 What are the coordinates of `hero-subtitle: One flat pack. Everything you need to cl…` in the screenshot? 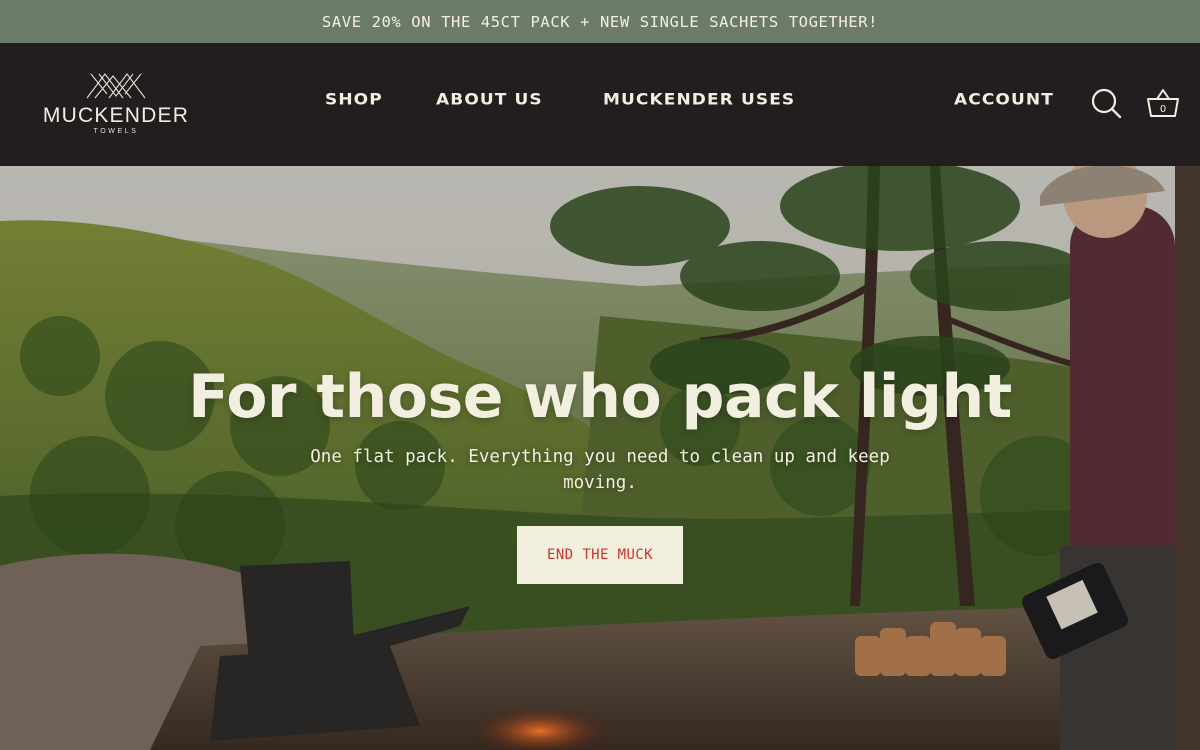 It's located at (600, 470).